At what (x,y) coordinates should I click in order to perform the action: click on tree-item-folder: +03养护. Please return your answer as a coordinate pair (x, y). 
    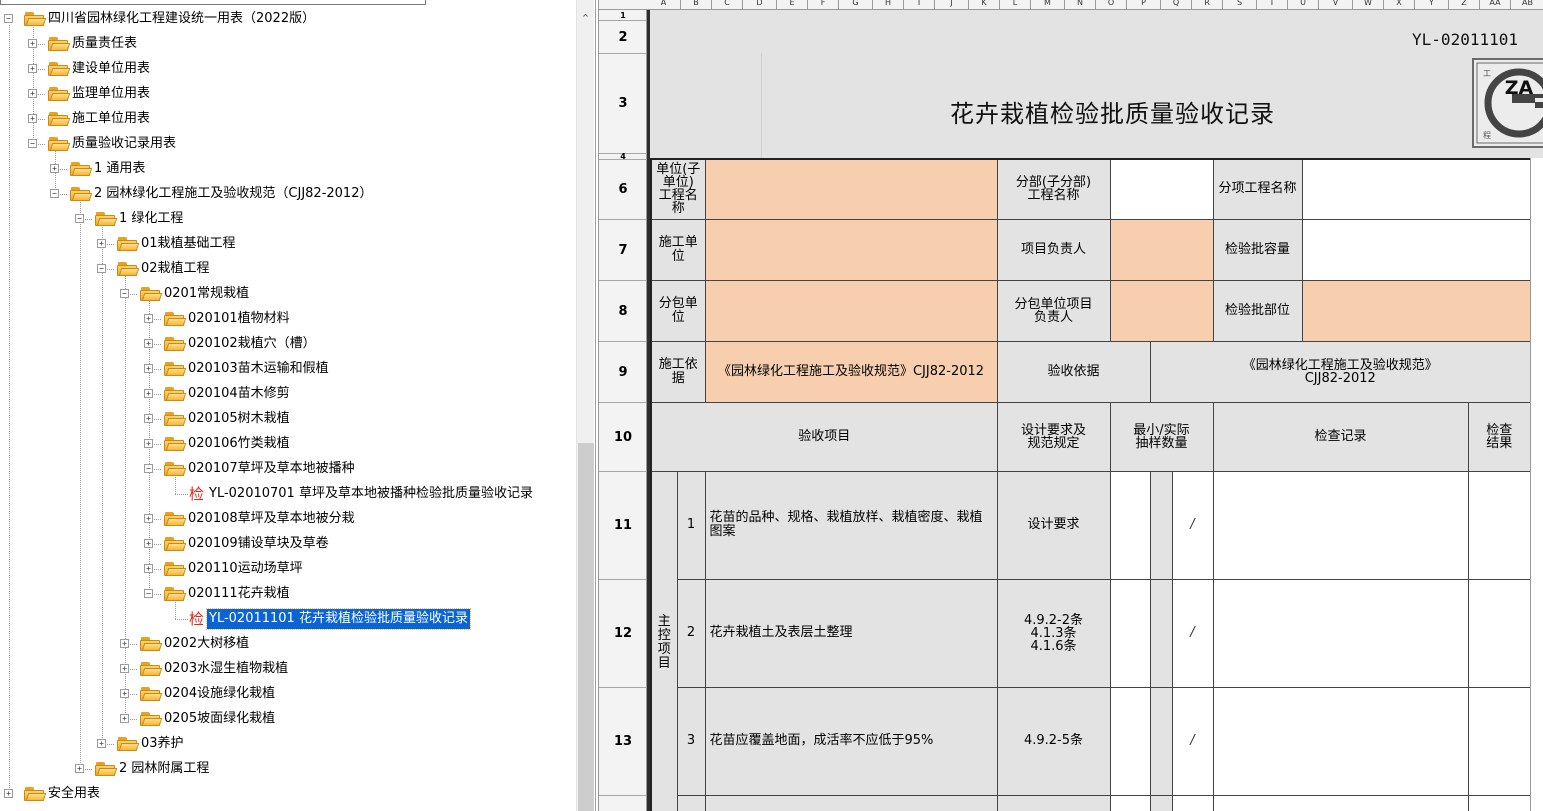
    Looking at the image, I should click on (287, 744).